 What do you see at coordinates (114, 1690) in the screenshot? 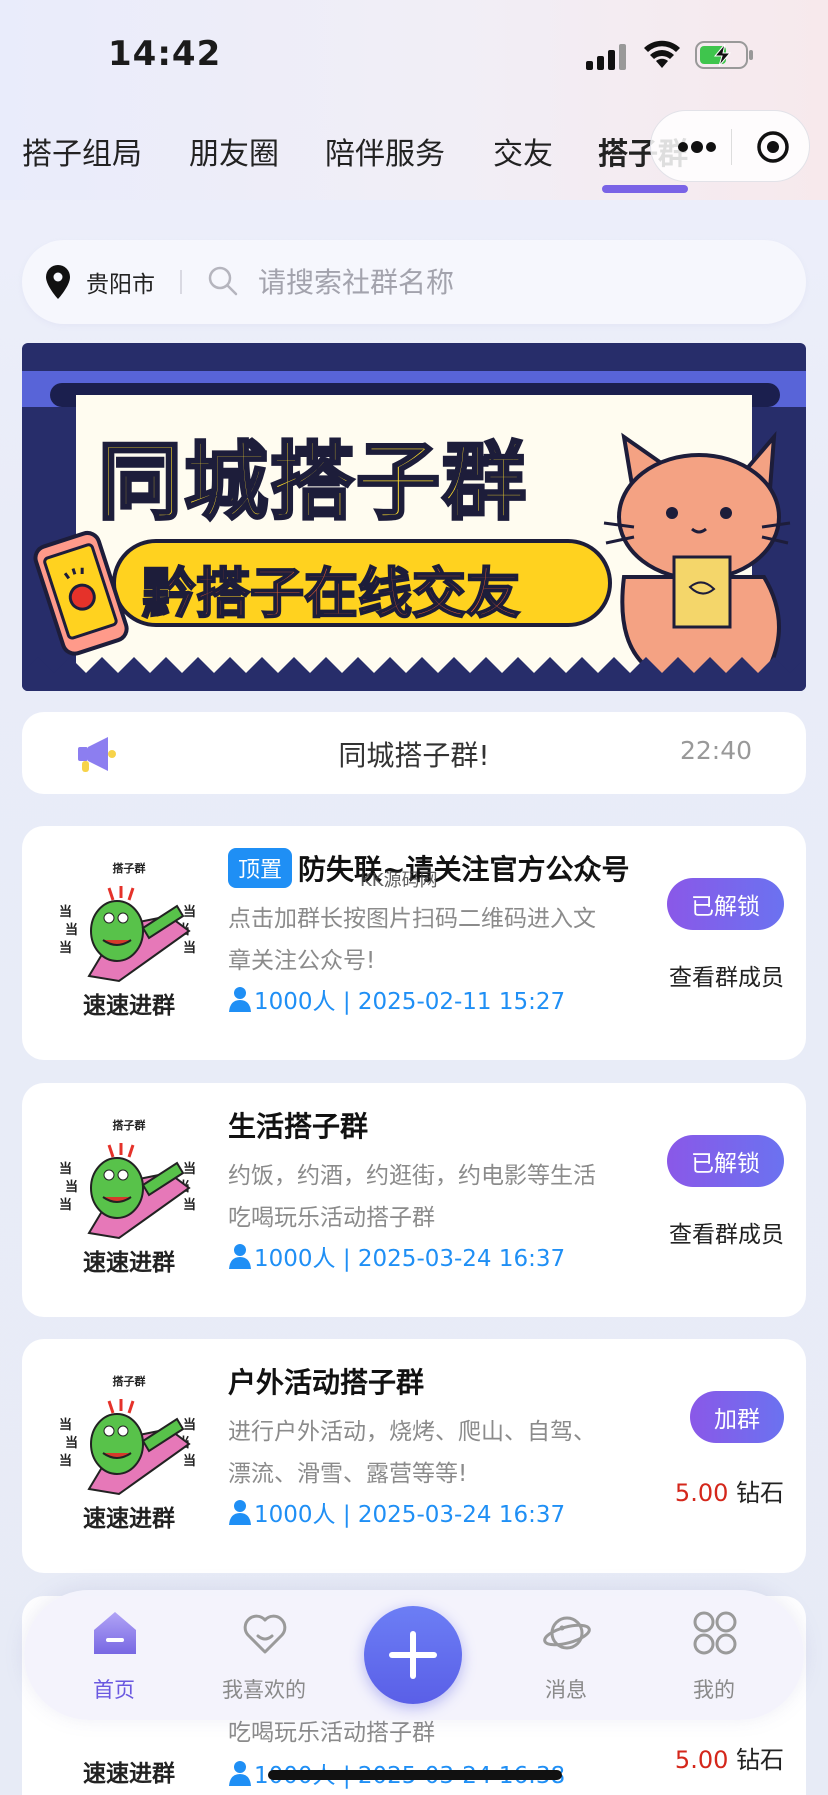
I see `nav-label: 首页` at bounding box center [114, 1690].